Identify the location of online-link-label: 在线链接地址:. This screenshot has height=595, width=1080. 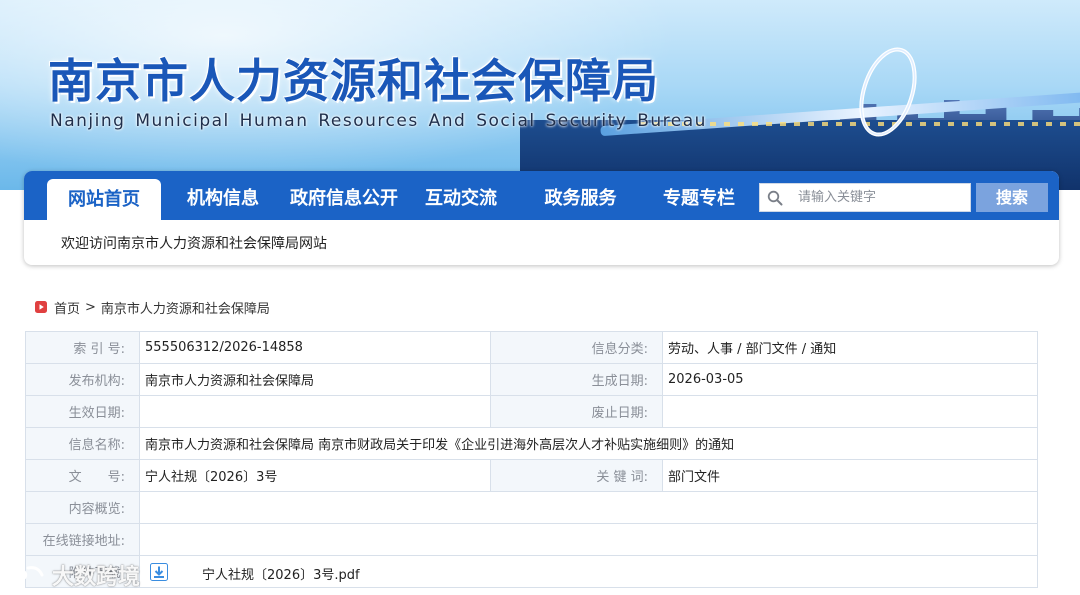
(82, 539).